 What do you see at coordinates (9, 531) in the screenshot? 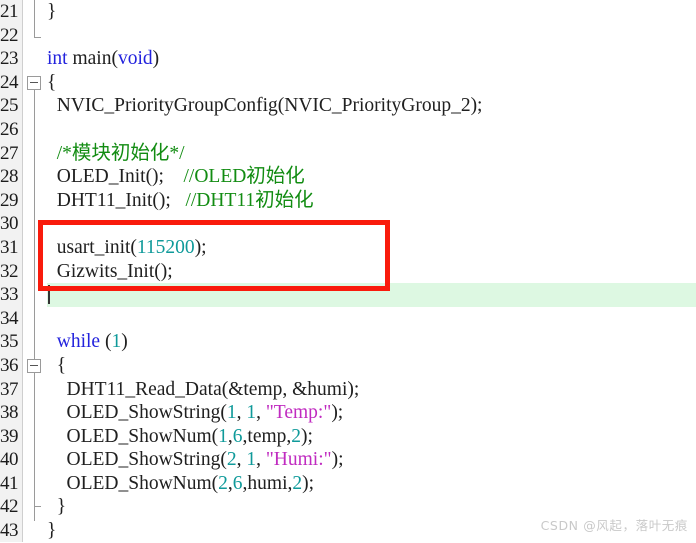
I see `line-number: 43` at bounding box center [9, 531].